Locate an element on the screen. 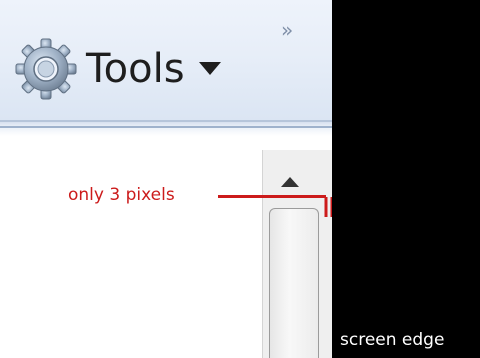  tools-label: Tools is located at coordinates (135, 69).